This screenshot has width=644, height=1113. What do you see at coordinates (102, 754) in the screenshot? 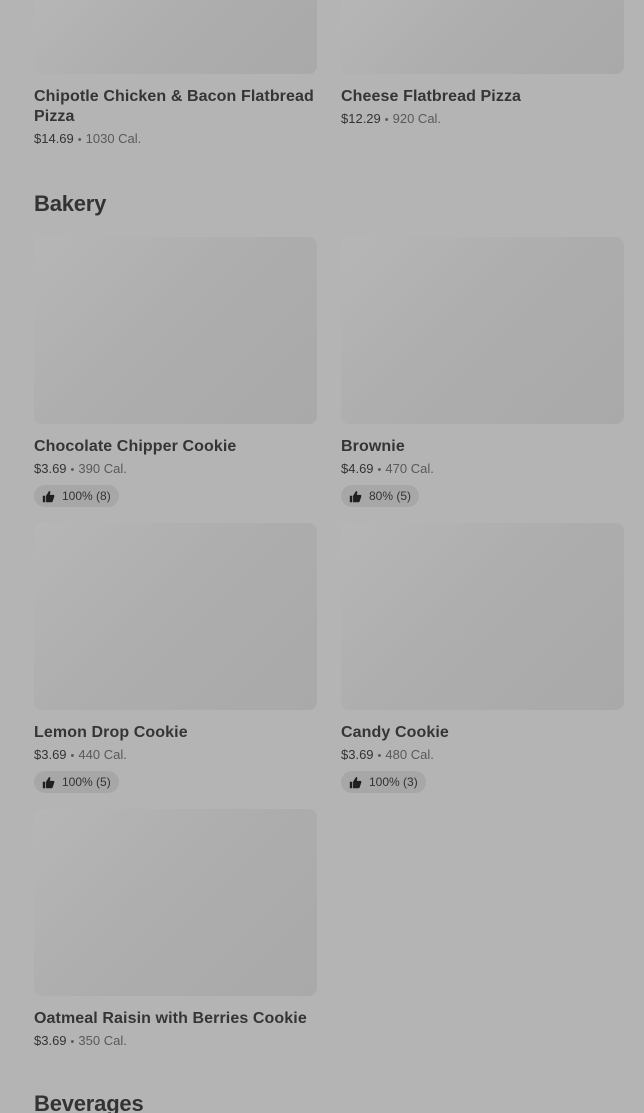
I see `item-calories: 440 Cal.` at bounding box center [102, 754].